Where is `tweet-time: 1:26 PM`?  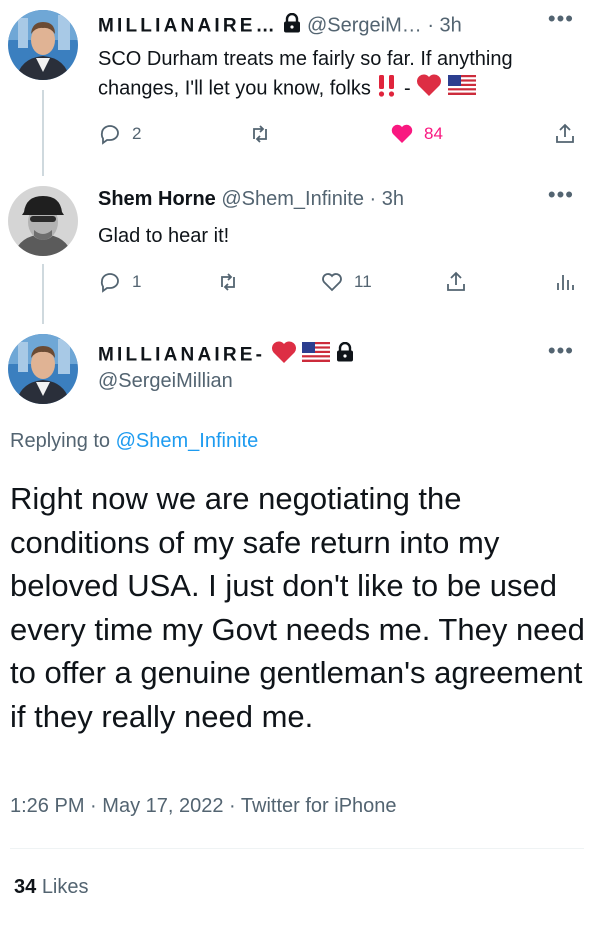 tweet-time: 1:26 PM is located at coordinates (47, 806).